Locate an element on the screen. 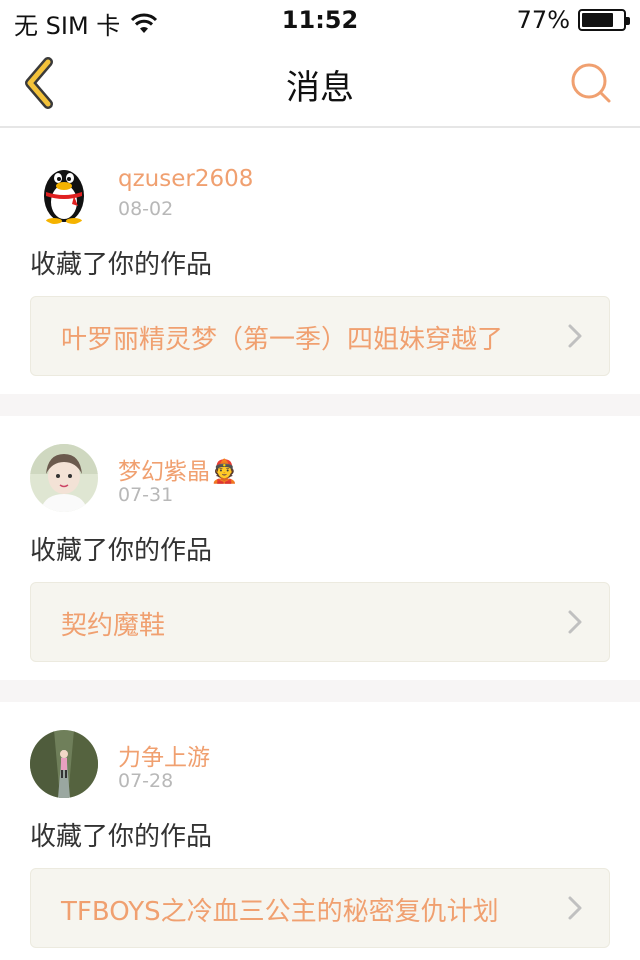 The image size is (640, 960). battery-icon is located at coordinates (604, 20).